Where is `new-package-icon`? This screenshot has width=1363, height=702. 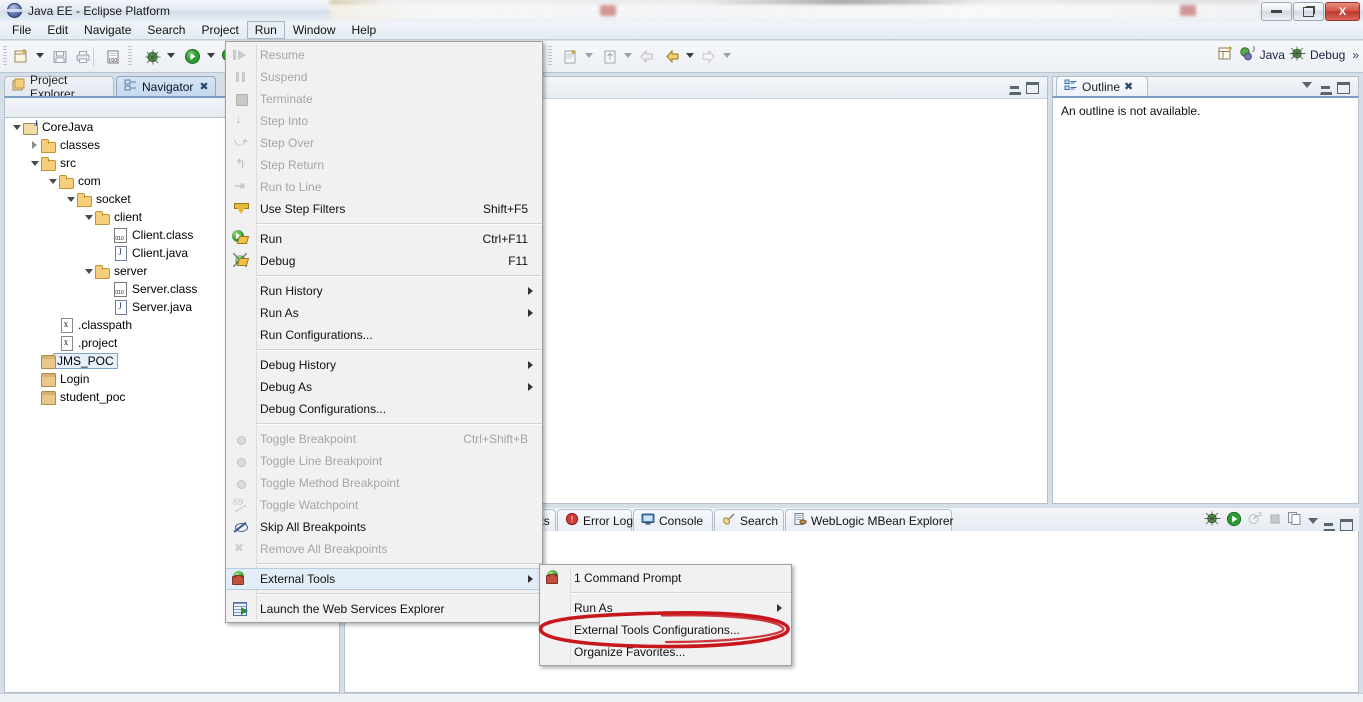 new-package-icon is located at coordinates (609, 56).